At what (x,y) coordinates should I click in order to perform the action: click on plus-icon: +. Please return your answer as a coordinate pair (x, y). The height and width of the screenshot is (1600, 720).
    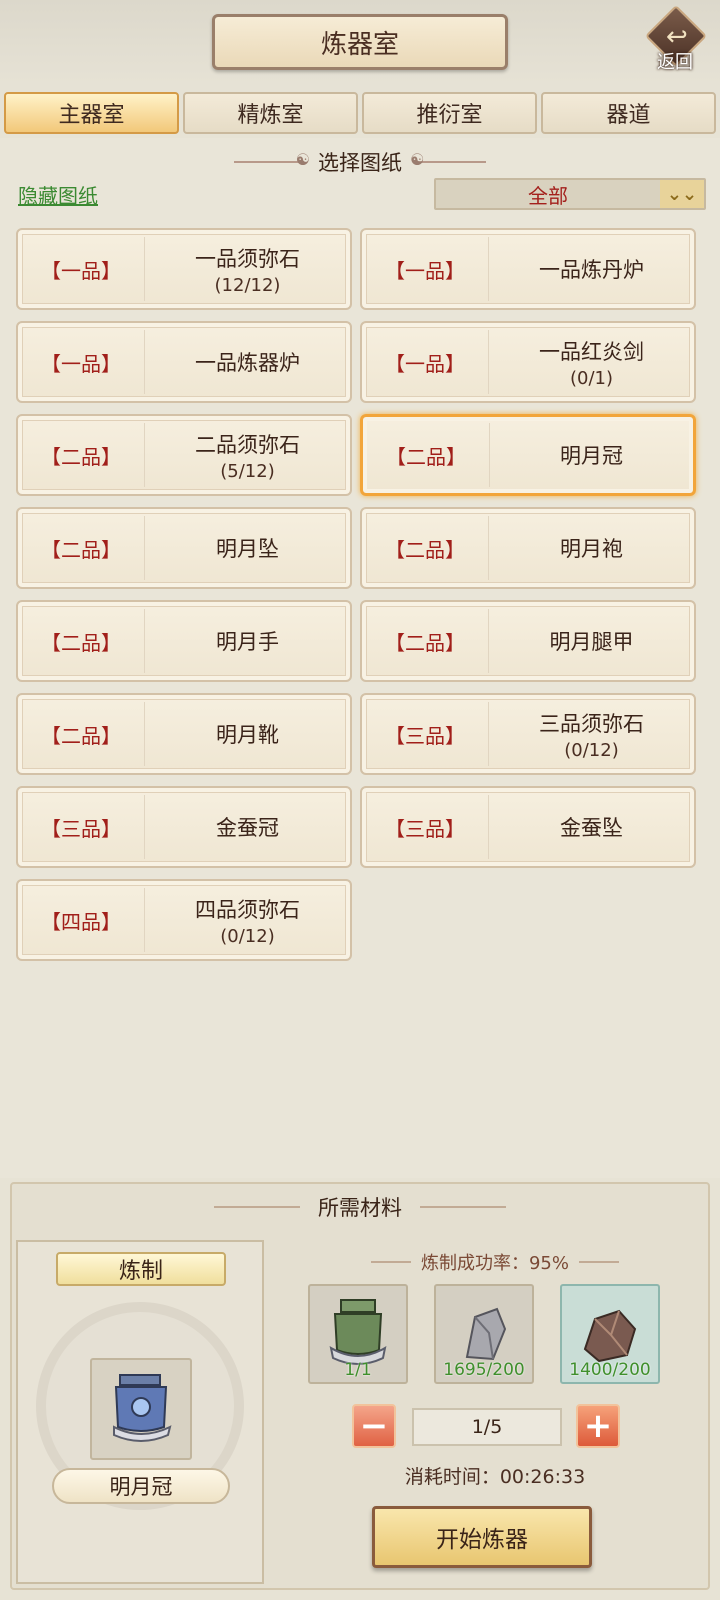
    Looking at the image, I should click on (598, 1426).